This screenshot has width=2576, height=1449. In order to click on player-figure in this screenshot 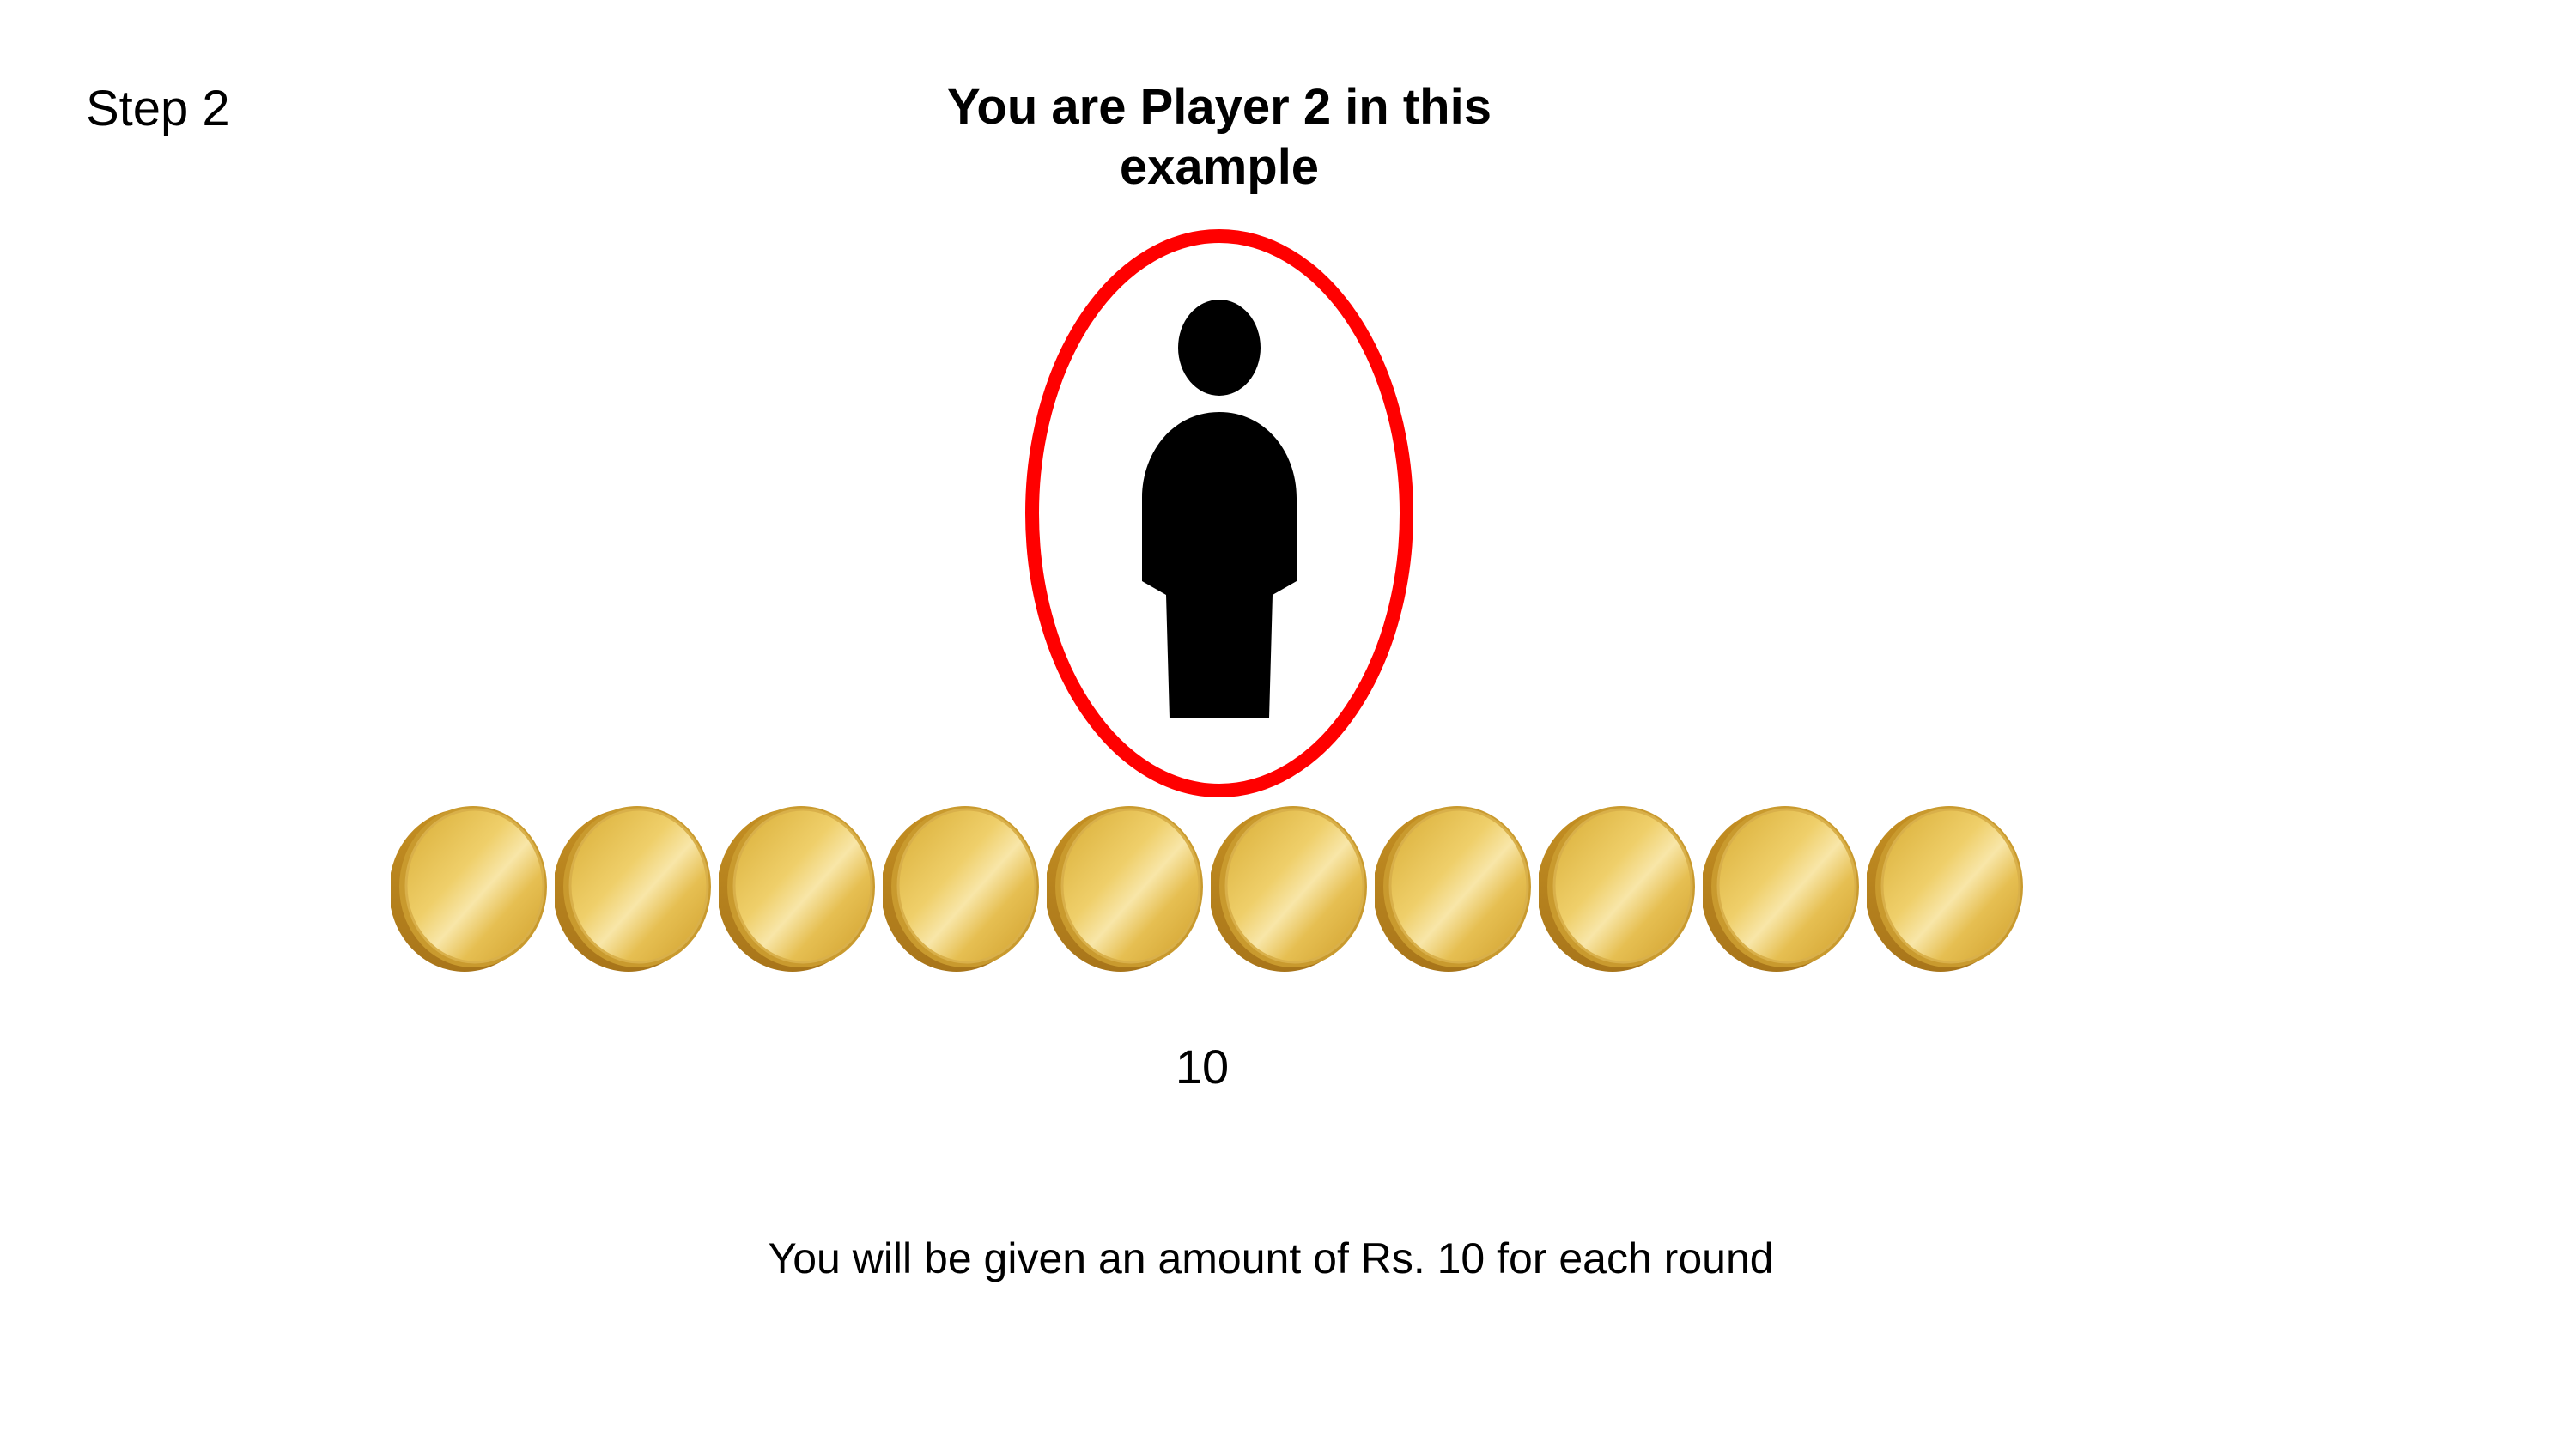, I will do `click(1219, 513)`.